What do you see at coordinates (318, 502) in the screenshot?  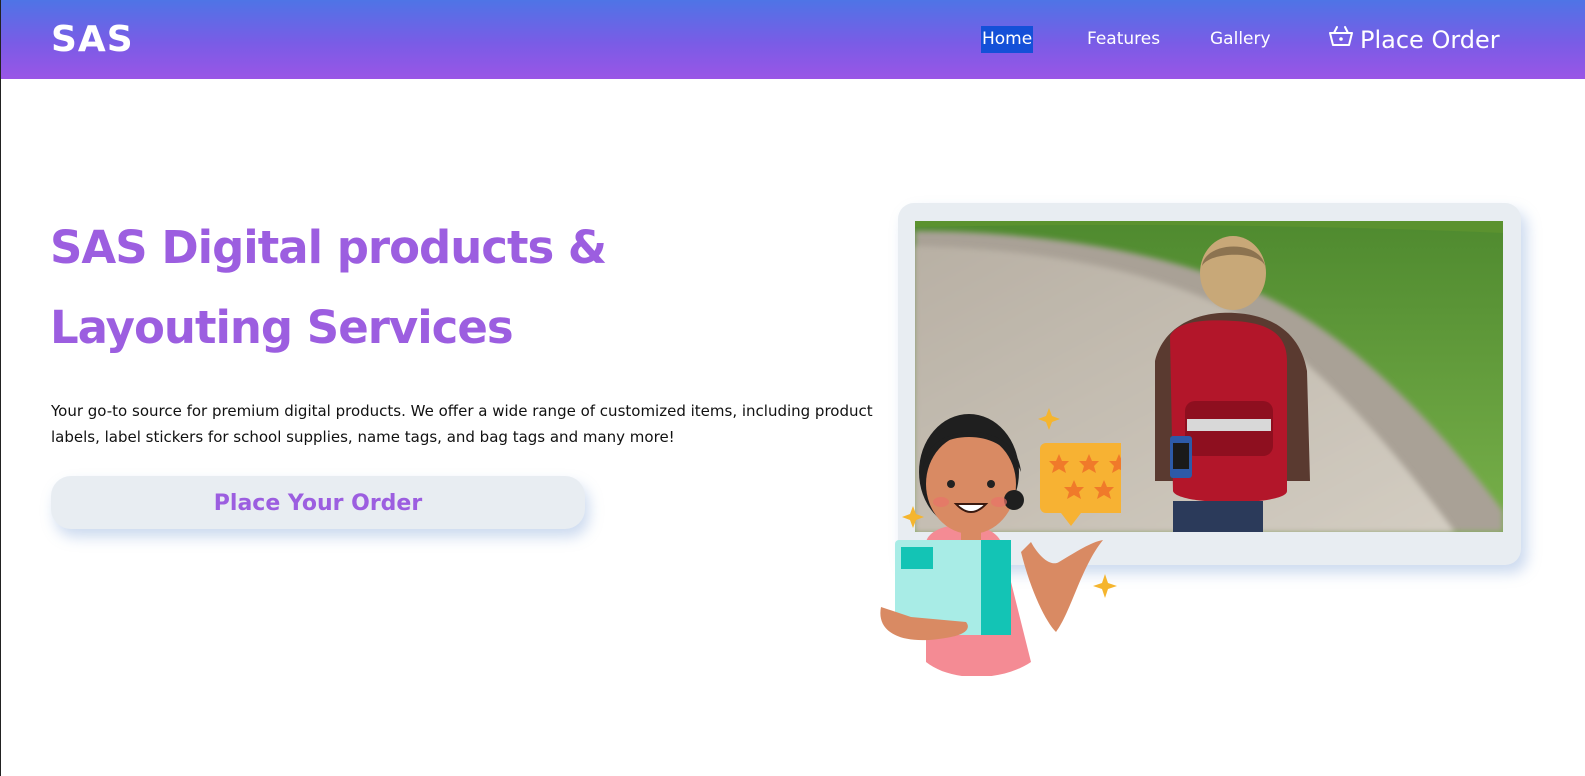 I see `place-your-order-button: Place Your Order` at bounding box center [318, 502].